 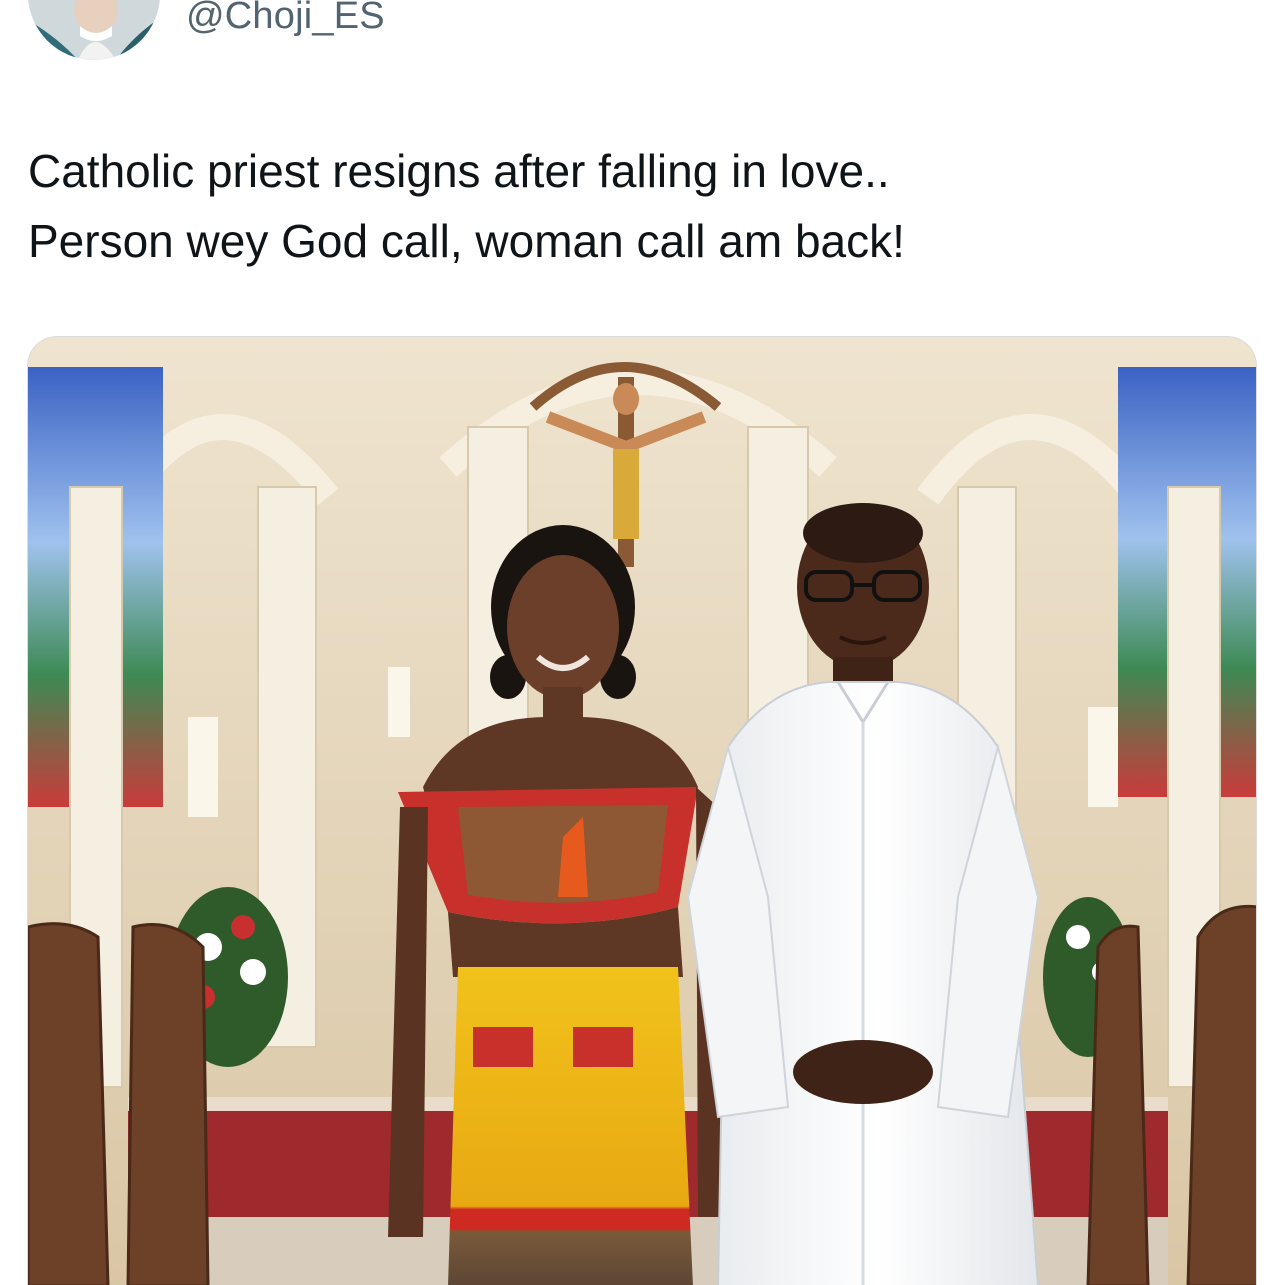 What do you see at coordinates (466, 241) in the screenshot?
I see `tweet-text-line-2: Person wey God call, woman call am back!` at bounding box center [466, 241].